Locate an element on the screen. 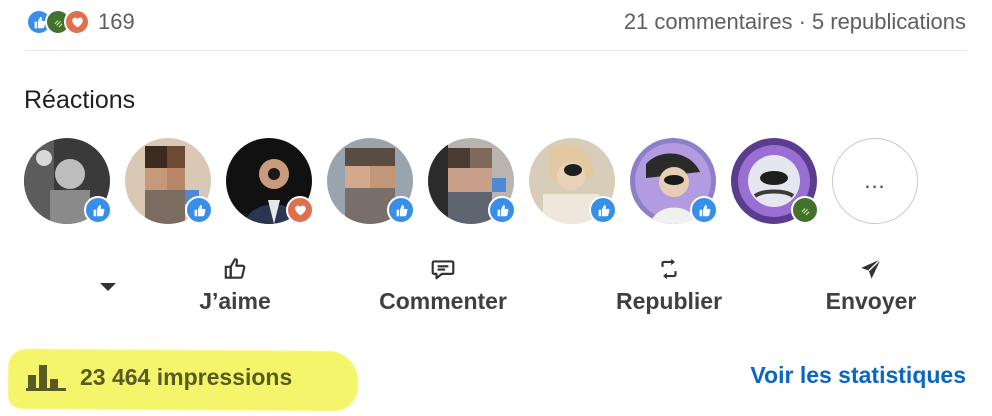  divider is located at coordinates (496, 50).